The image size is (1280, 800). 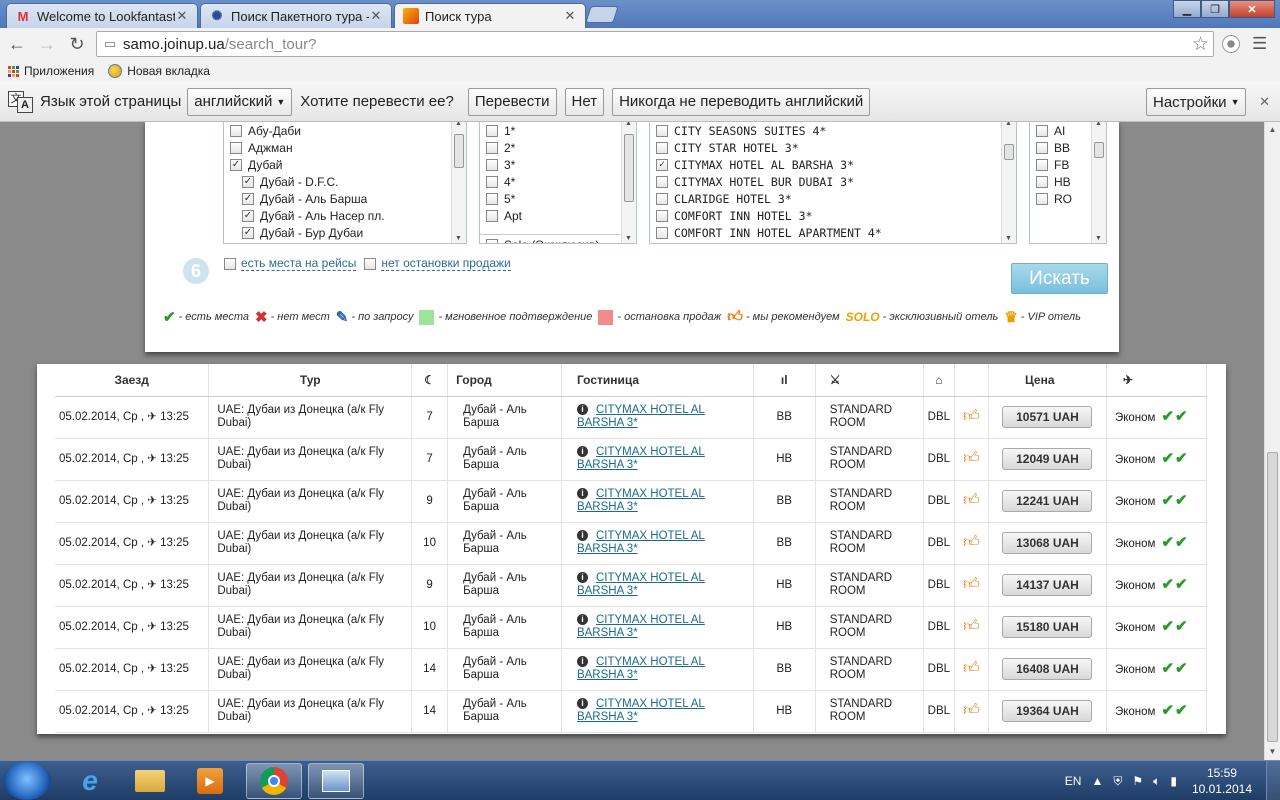 What do you see at coordinates (558, 198) in the screenshot?
I see `list-item: 5*` at bounding box center [558, 198].